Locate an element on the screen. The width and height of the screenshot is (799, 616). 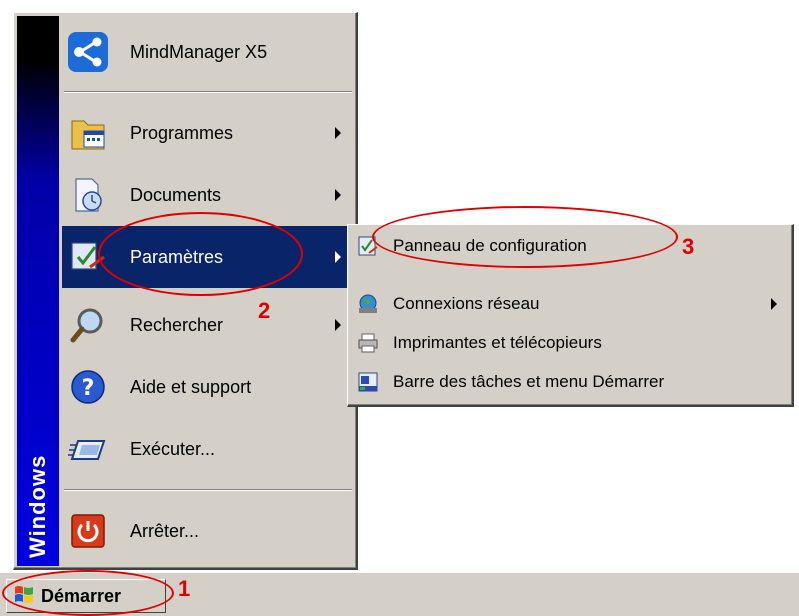
submenu-item-label: Connexions réseau is located at coordinates (466, 303).